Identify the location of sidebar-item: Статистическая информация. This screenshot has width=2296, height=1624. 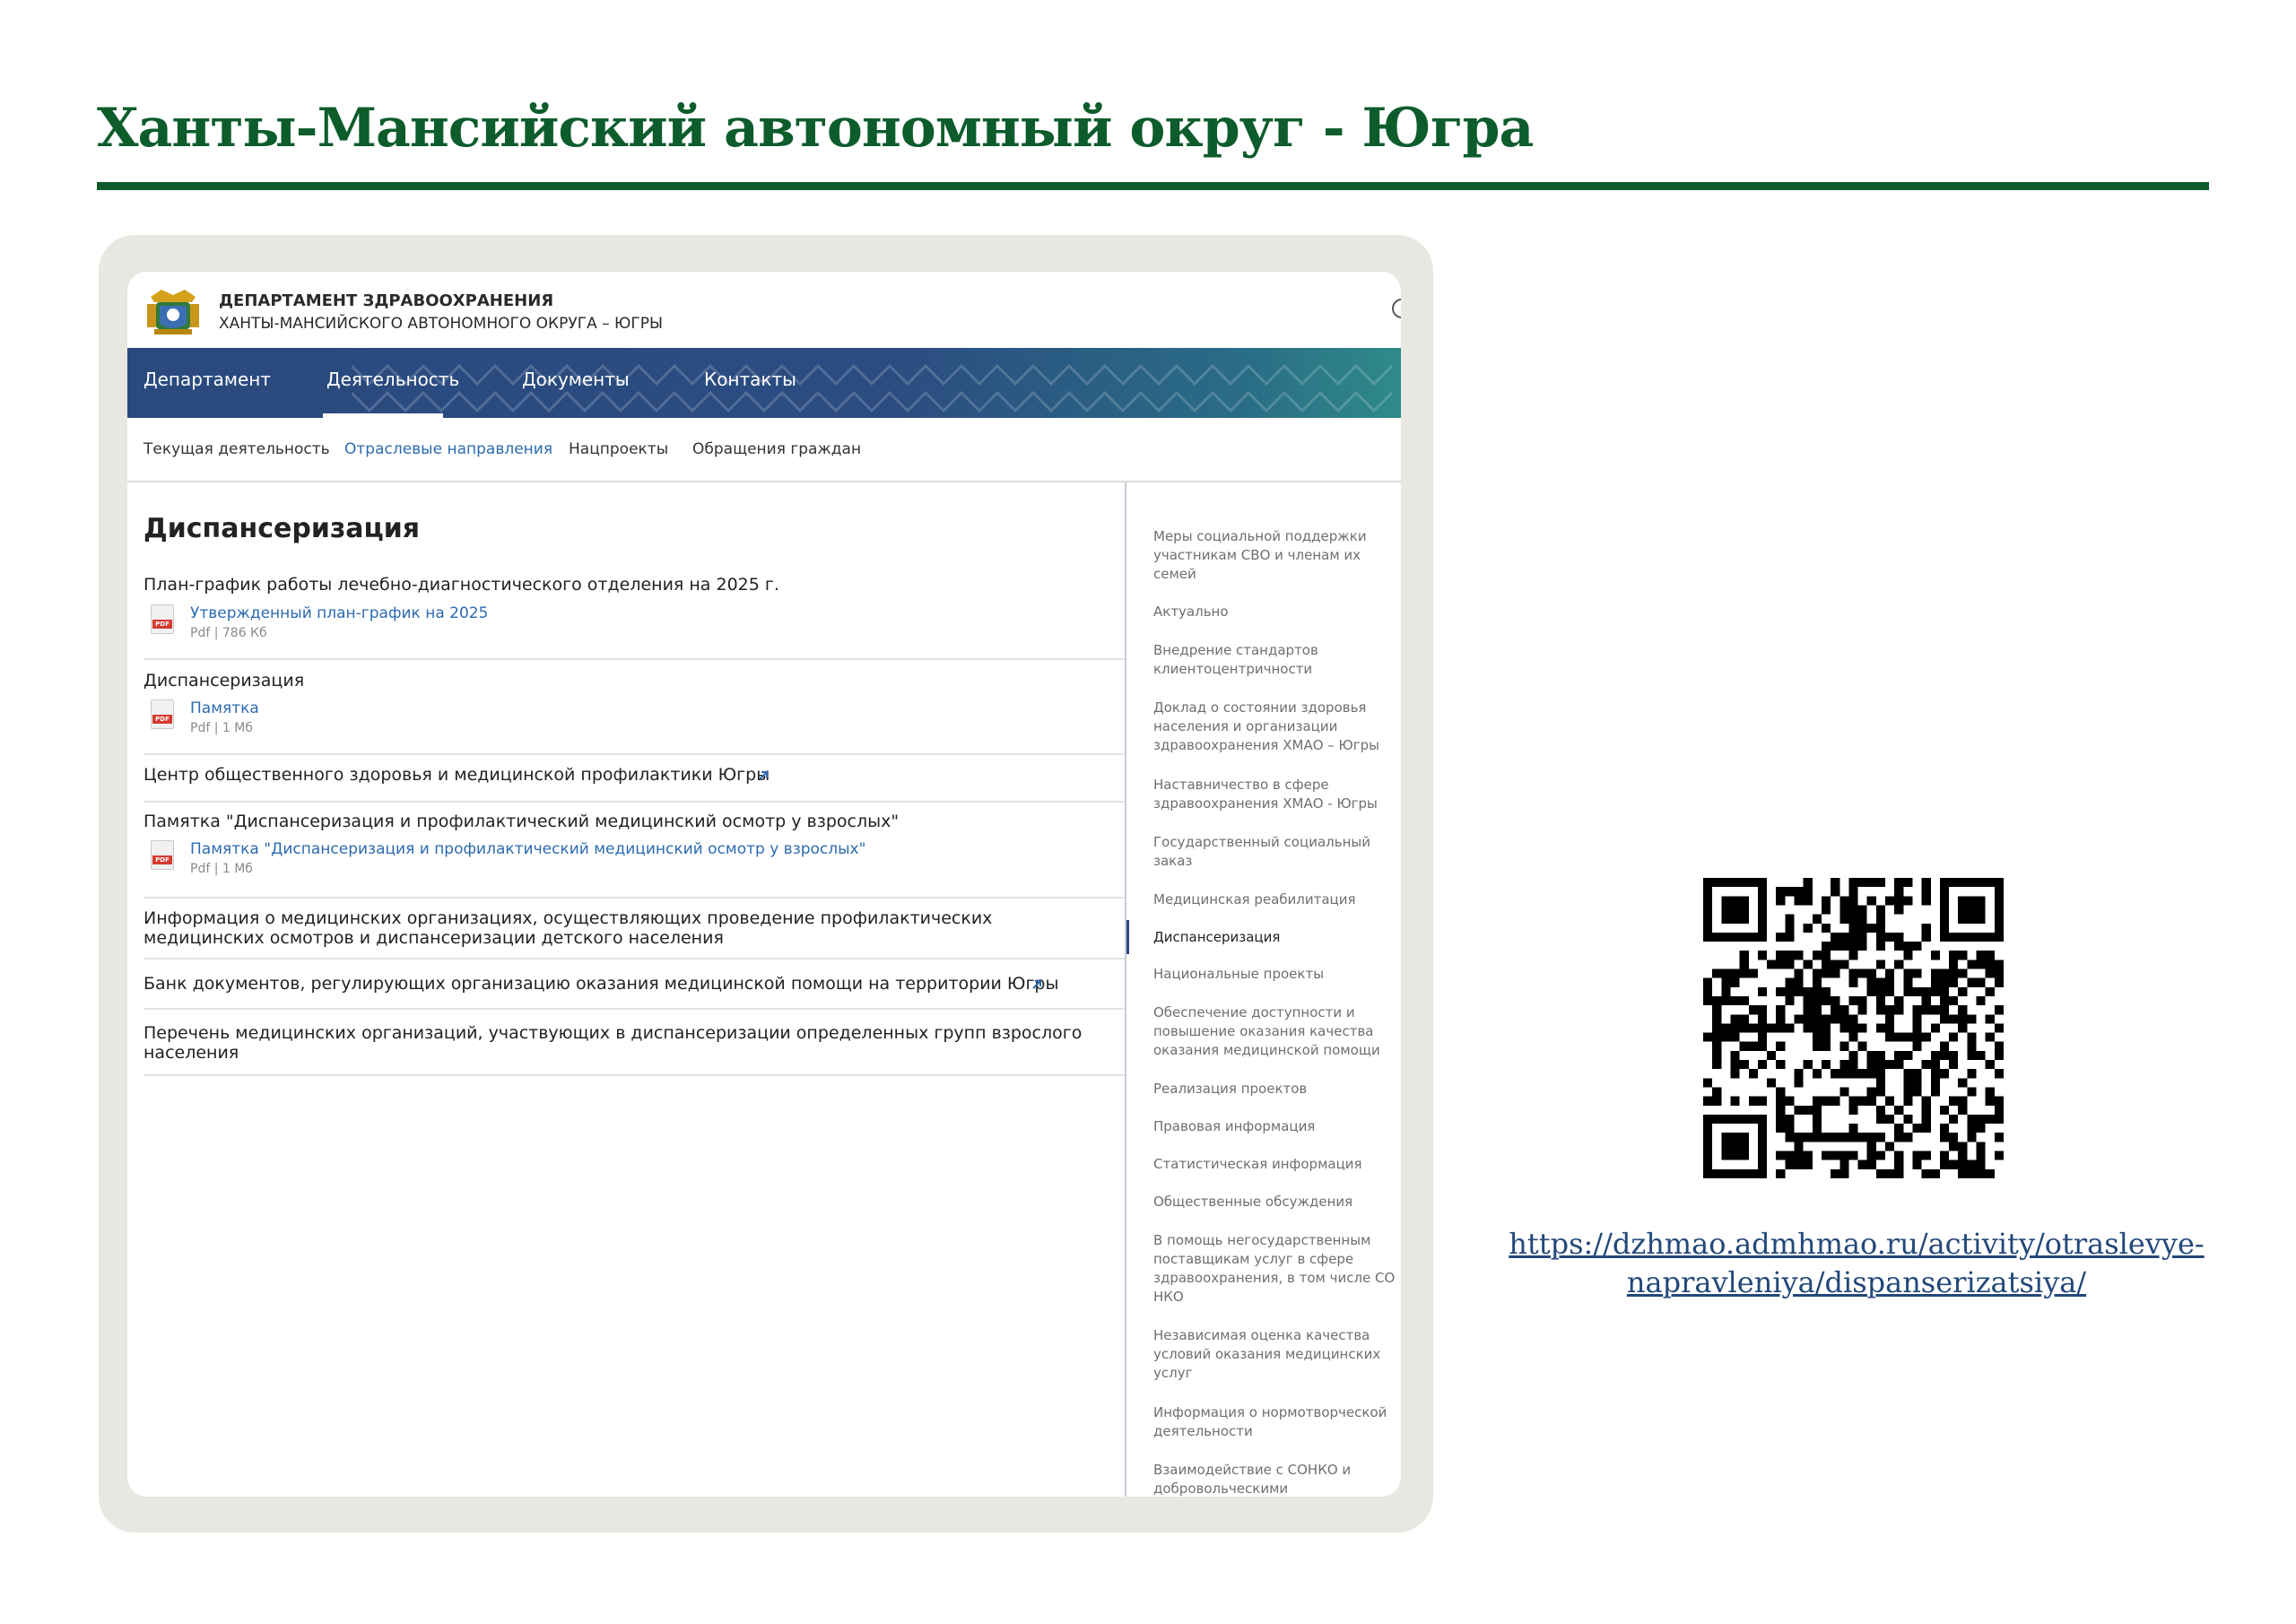
(1277, 1164).